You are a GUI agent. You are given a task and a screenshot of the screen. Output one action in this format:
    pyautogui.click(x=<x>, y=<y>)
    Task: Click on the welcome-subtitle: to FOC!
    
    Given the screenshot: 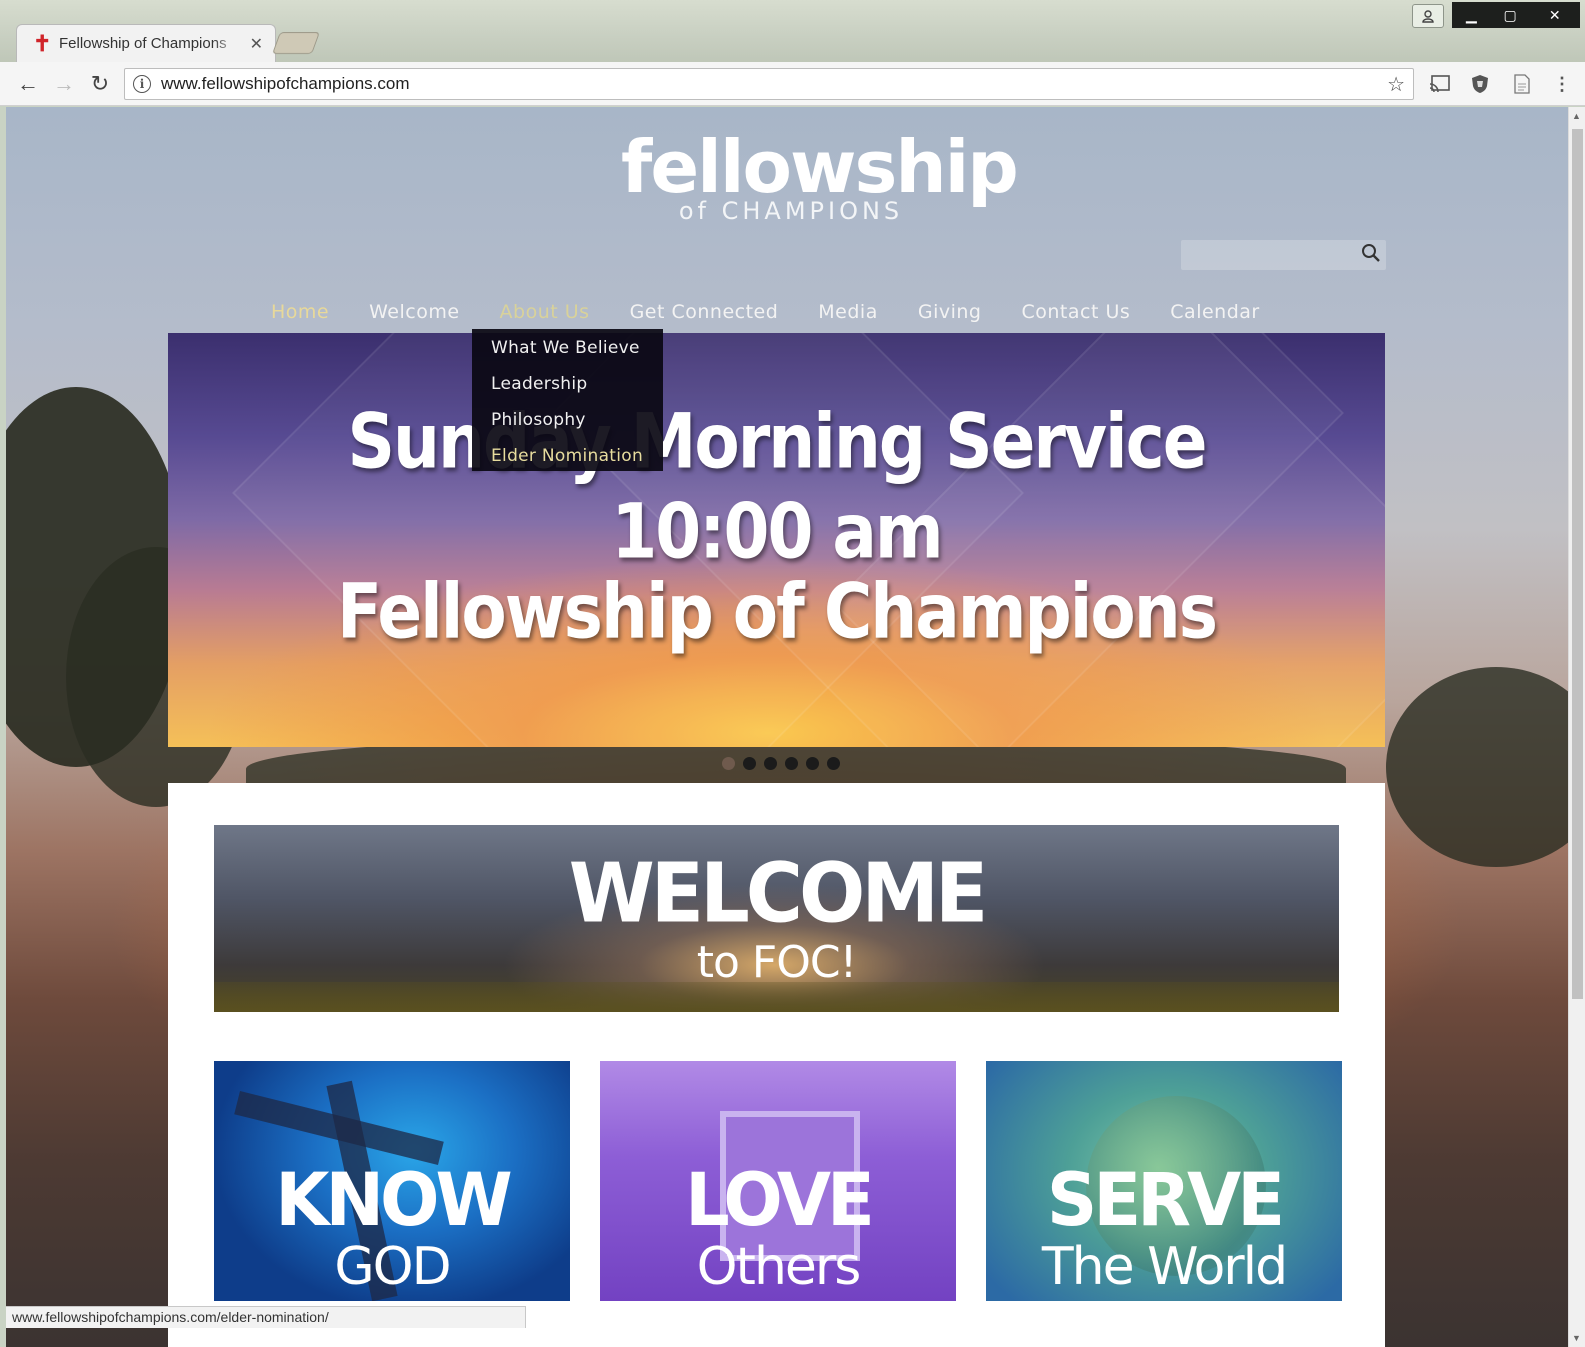 What is the action you would take?
    pyautogui.click(x=776, y=962)
    